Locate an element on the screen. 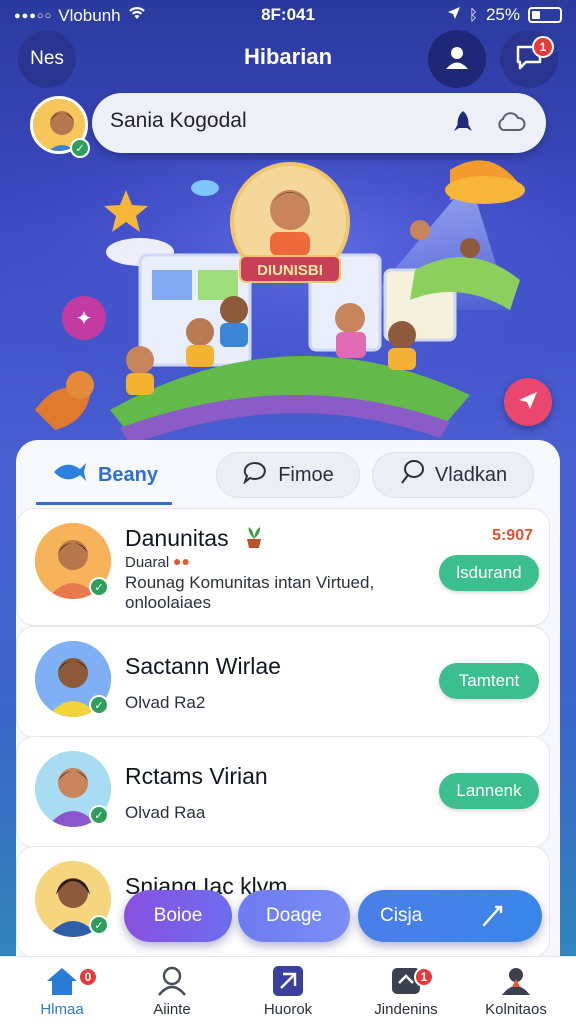 The image size is (576, 1024). pen-icon is located at coordinates (493, 919).